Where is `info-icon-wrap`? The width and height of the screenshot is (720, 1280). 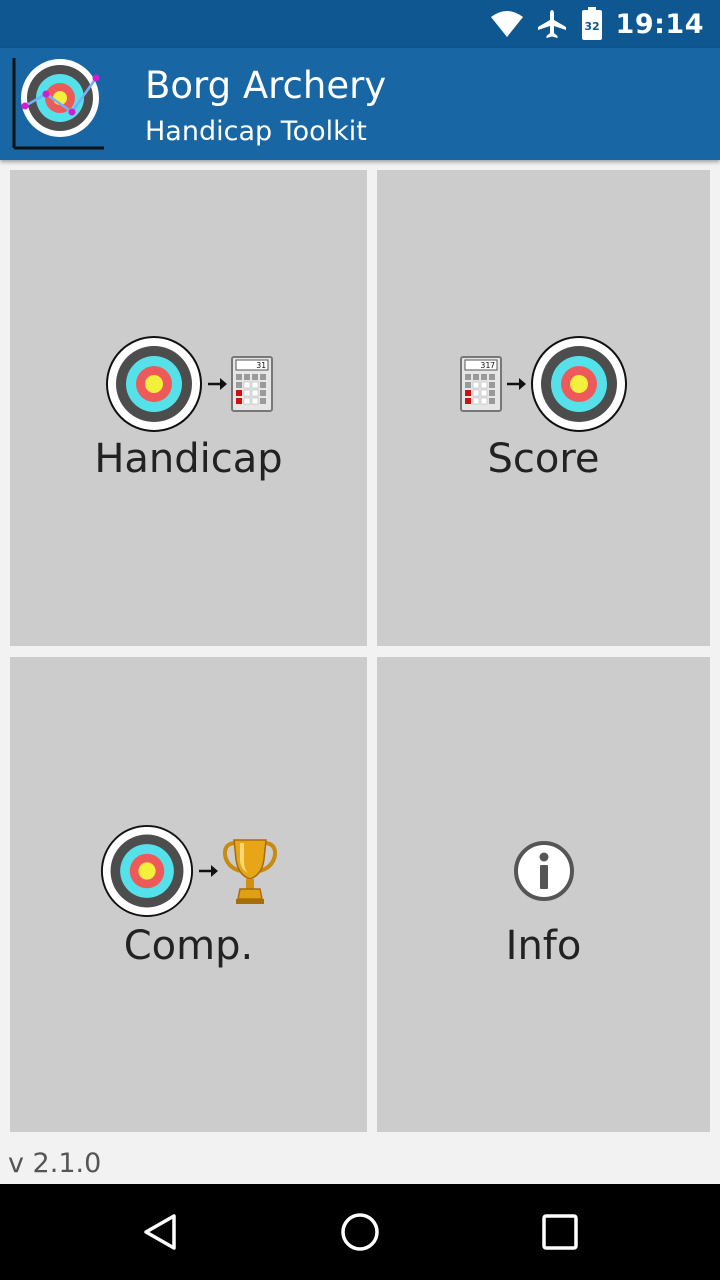 info-icon-wrap is located at coordinates (544, 871).